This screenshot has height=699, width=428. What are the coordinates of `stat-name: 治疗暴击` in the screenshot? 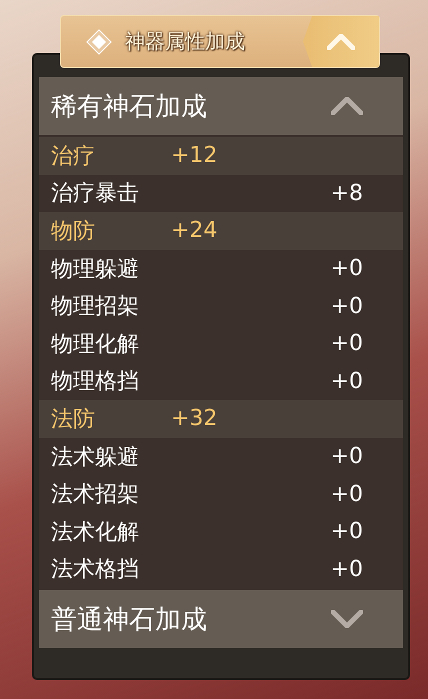 It's located at (95, 194).